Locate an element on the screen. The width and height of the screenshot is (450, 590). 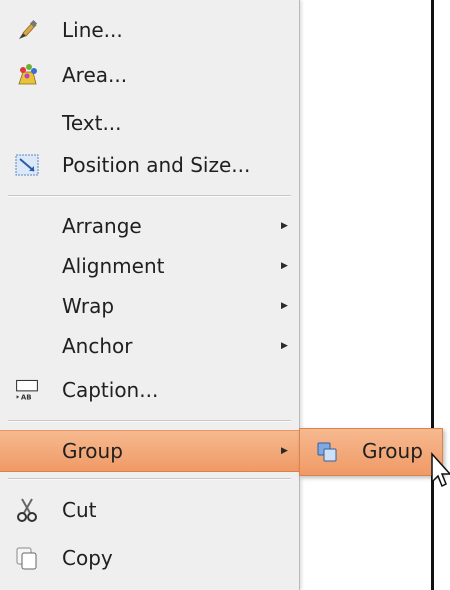
group-submenu: Group is located at coordinates (371, 452).